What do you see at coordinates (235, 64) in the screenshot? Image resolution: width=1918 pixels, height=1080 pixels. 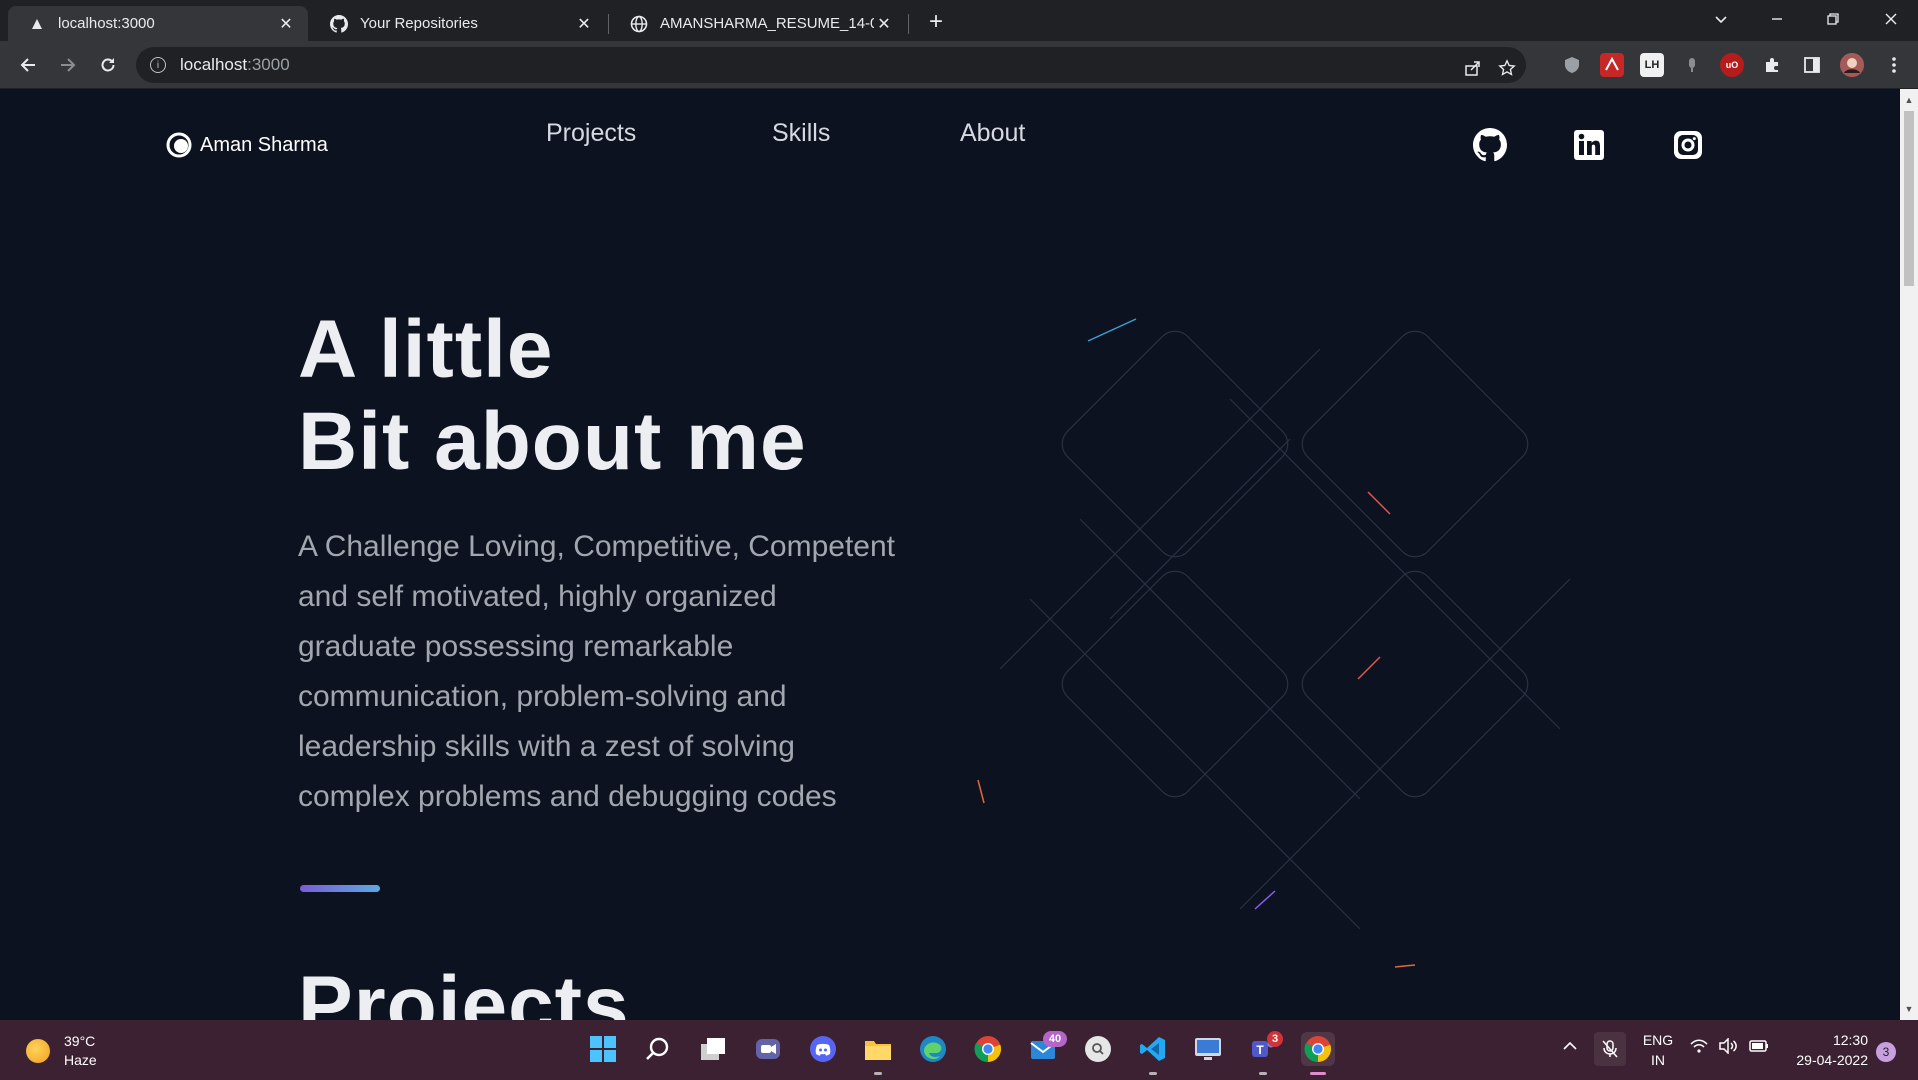 I see `url-text: localhost:3000` at bounding box center [235, 64].